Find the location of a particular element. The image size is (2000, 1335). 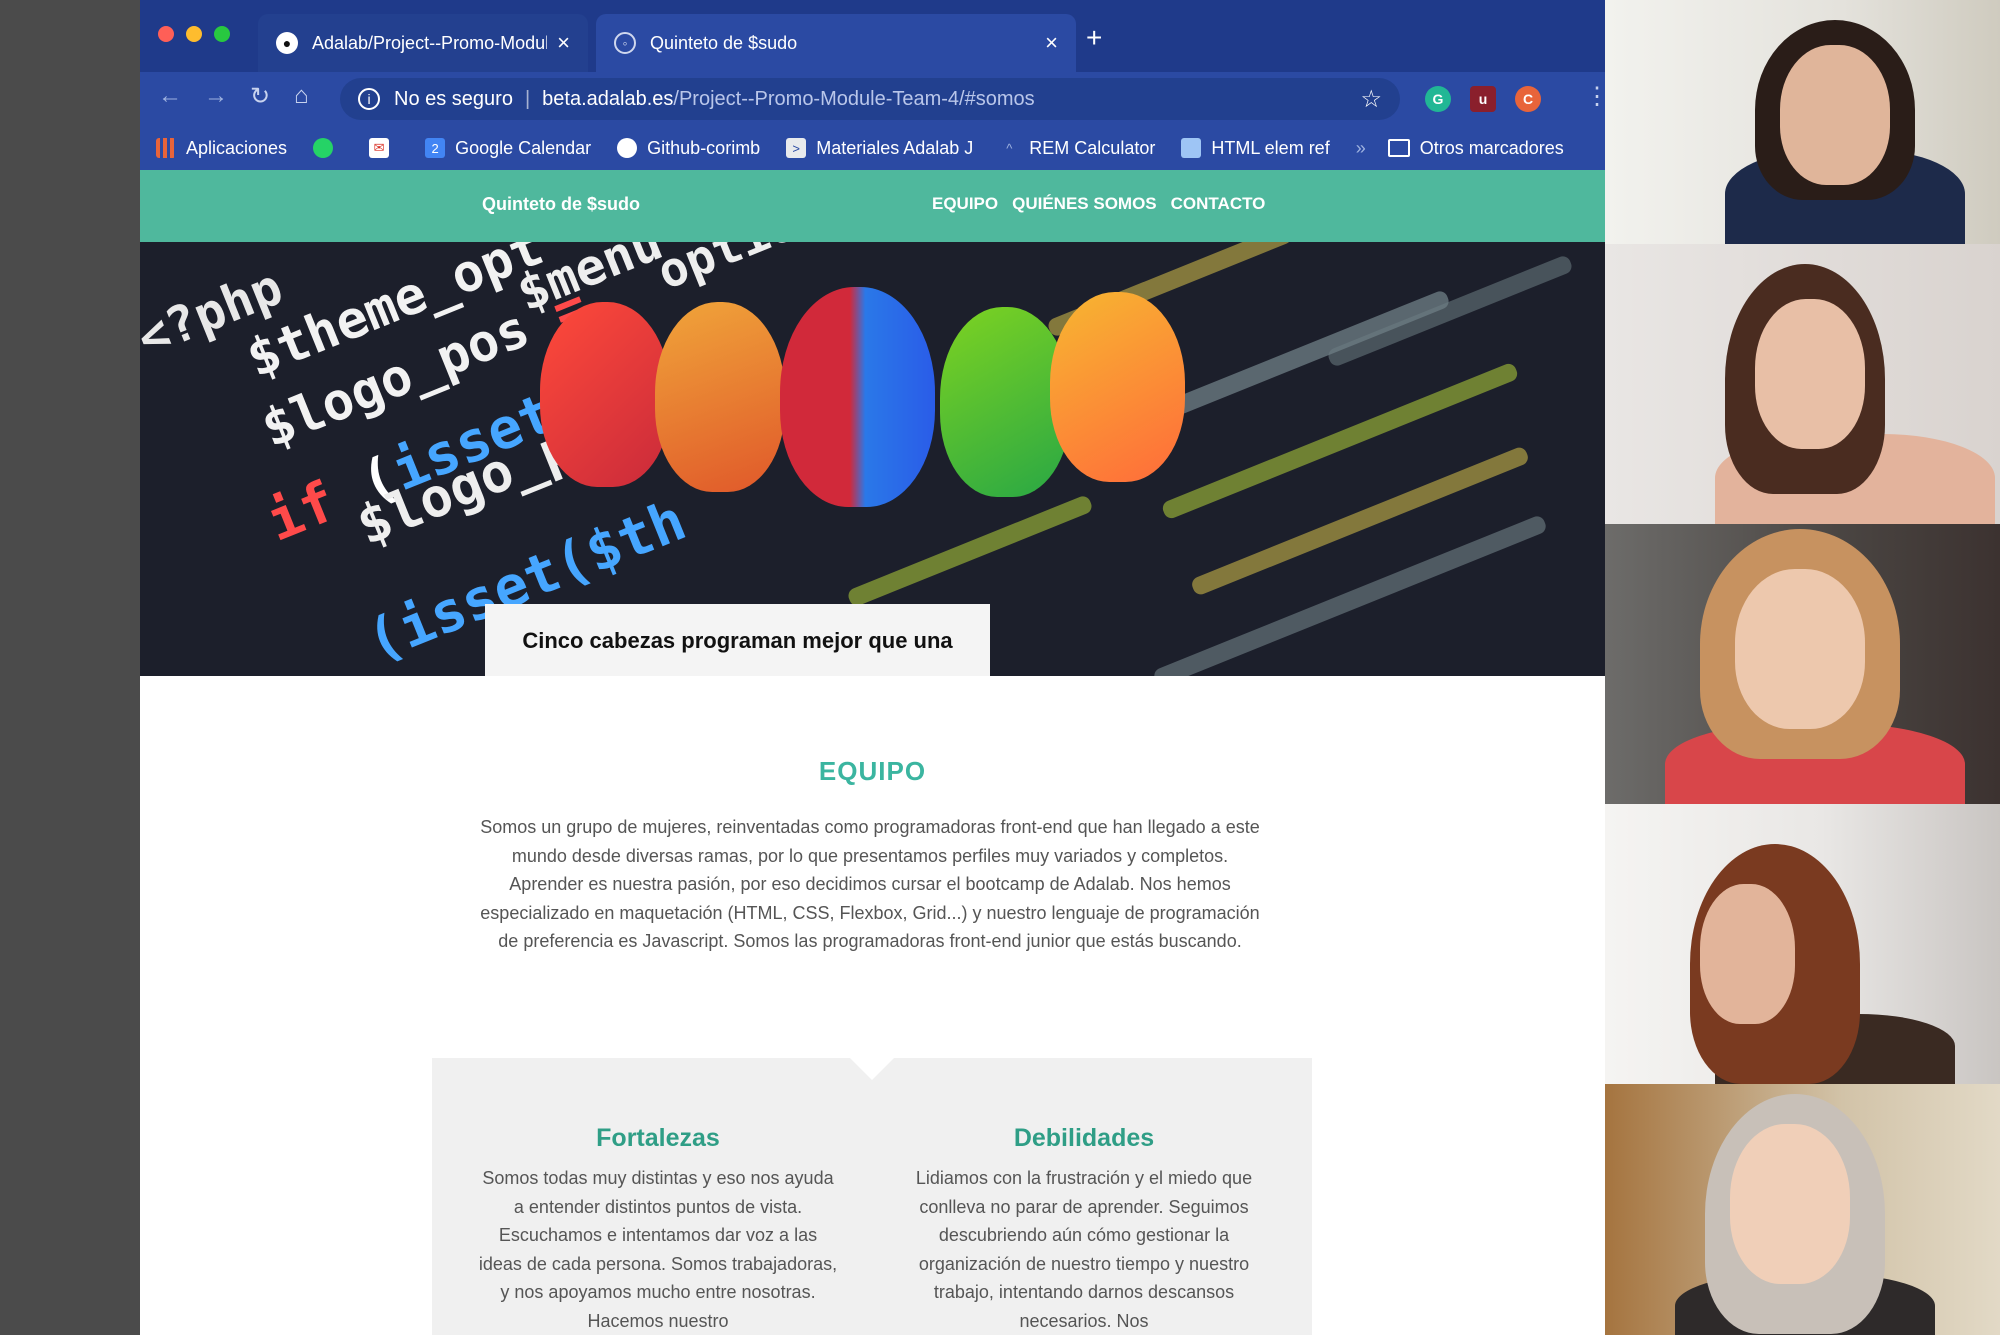

bookmark-label: HTML elem ref is located at coordinates (1270, 147).